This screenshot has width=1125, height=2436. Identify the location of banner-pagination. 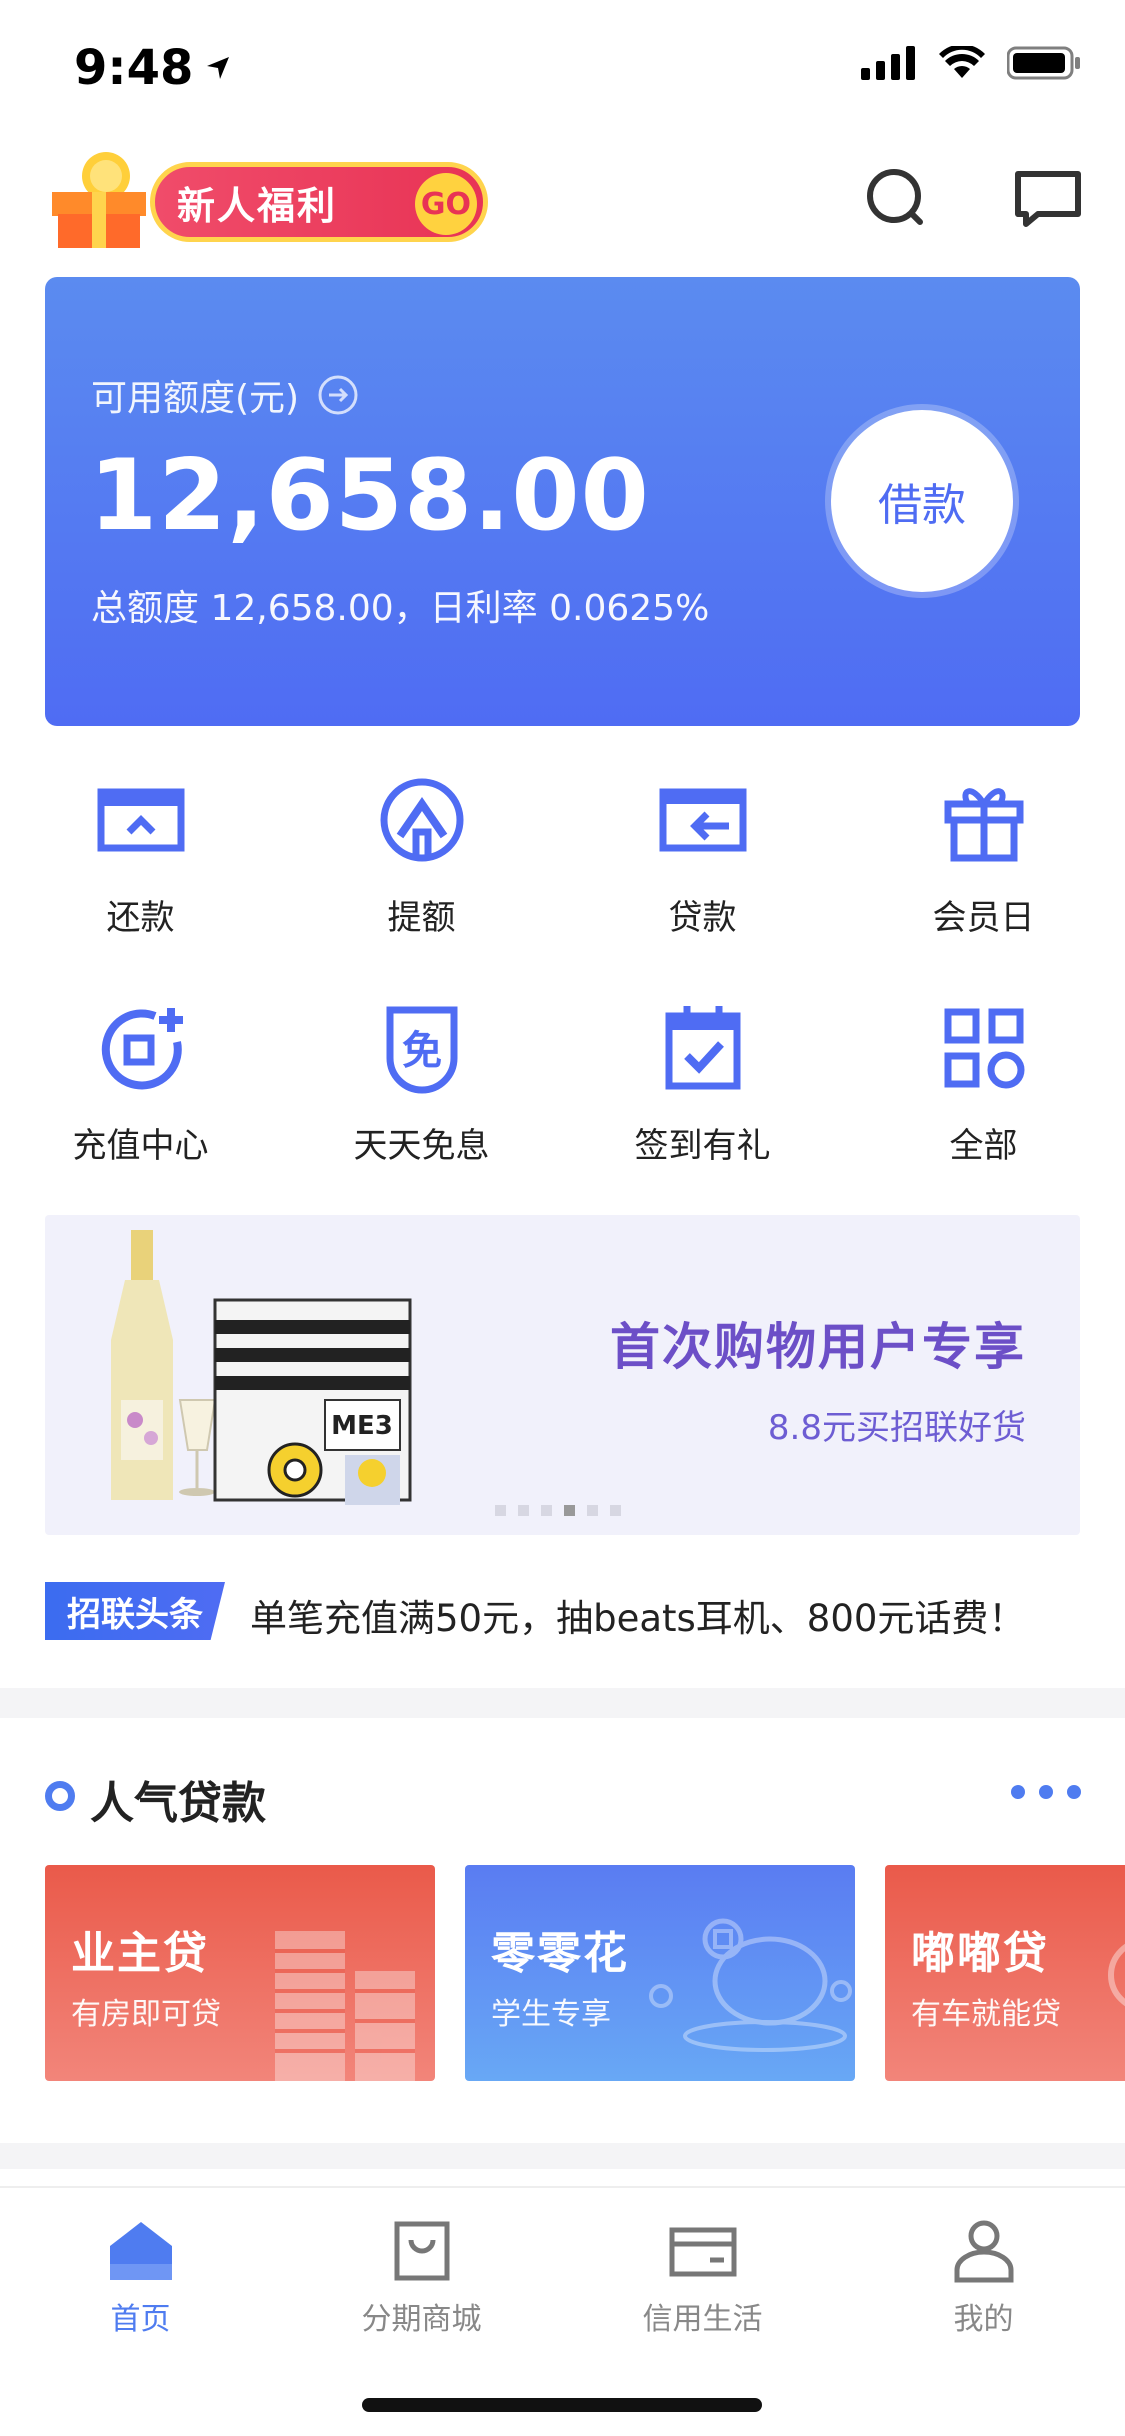
(558, 1510).